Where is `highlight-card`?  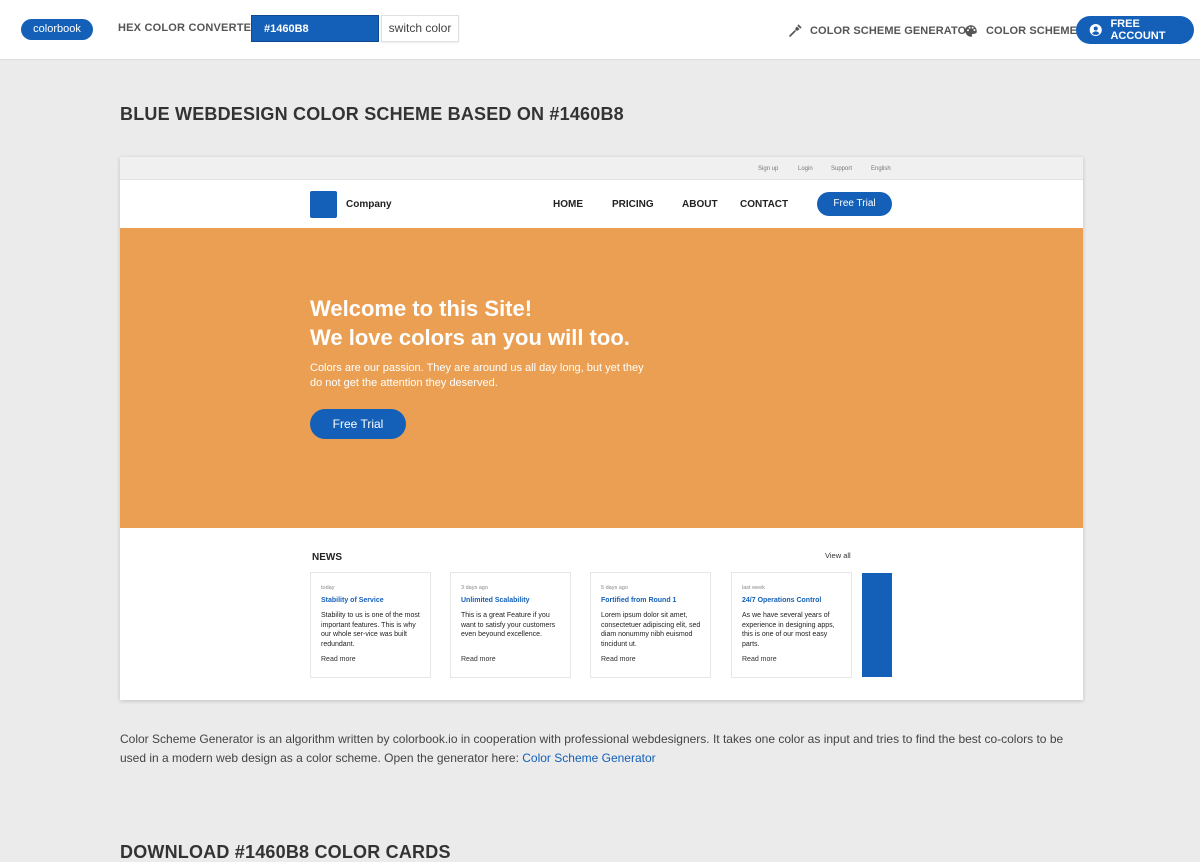 highlight-card is located at coordinates (877, 625).